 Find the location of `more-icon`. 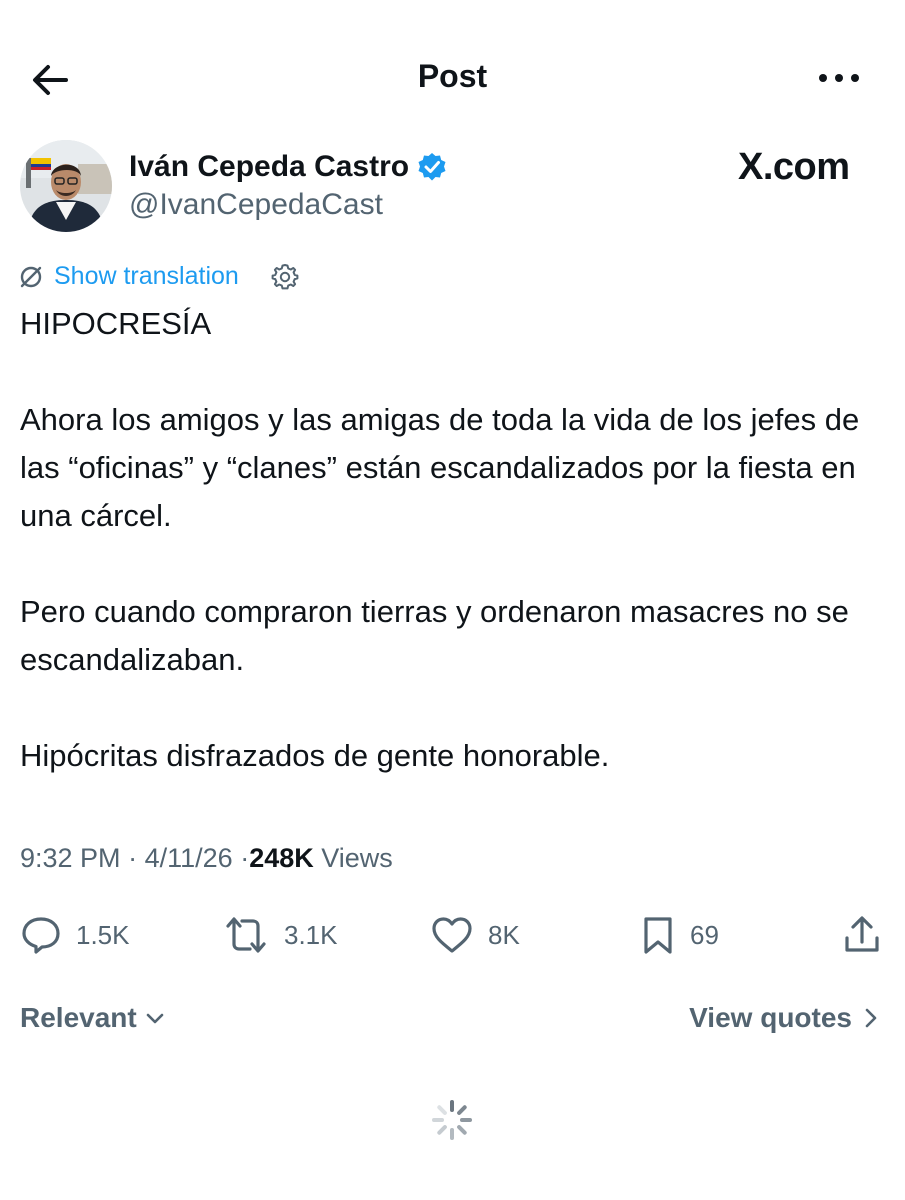

more-icon is located at coordinates (839, 78).